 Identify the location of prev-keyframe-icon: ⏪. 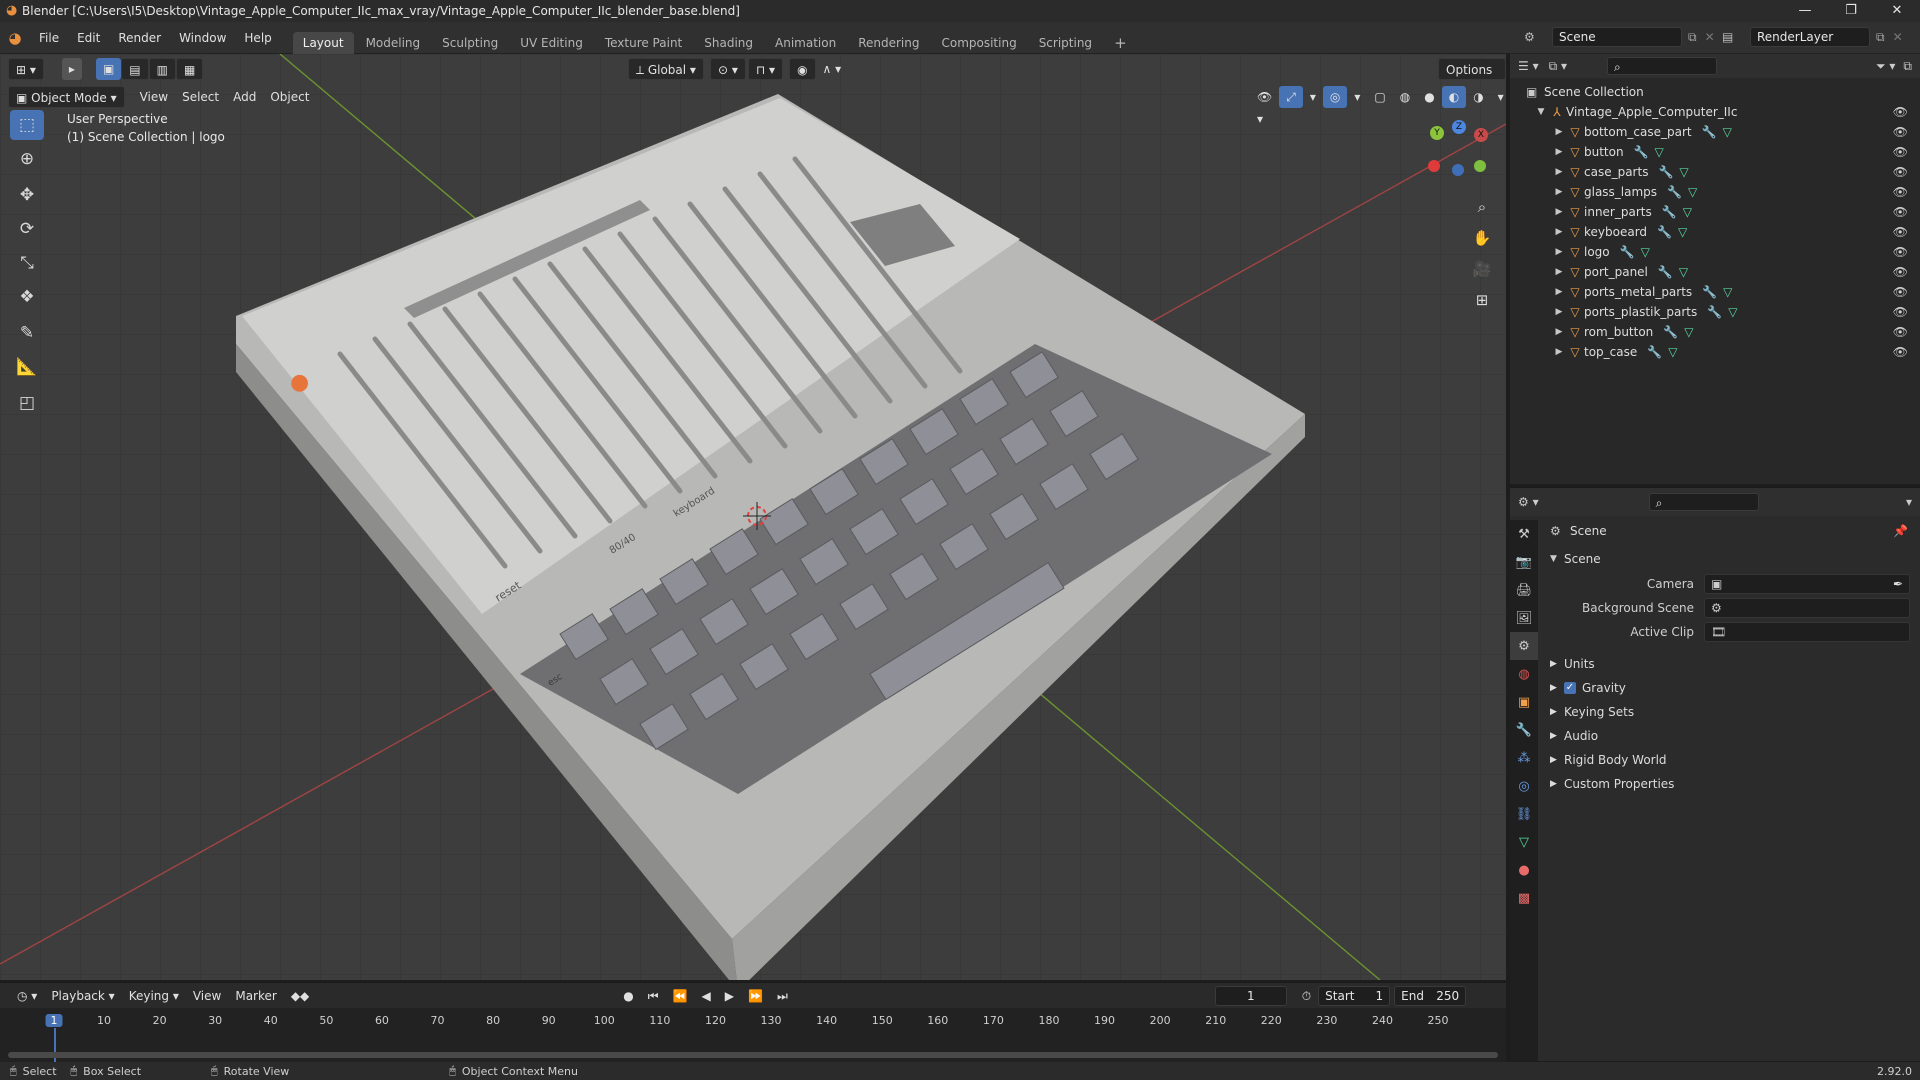
(680, 996).